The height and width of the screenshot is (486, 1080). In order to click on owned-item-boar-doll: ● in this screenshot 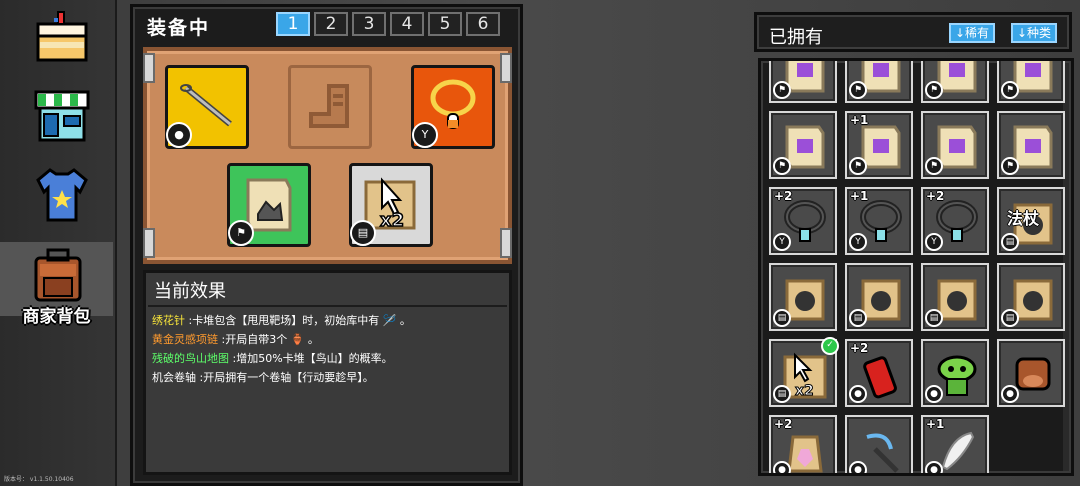, I will do `click(1031, 373)`.